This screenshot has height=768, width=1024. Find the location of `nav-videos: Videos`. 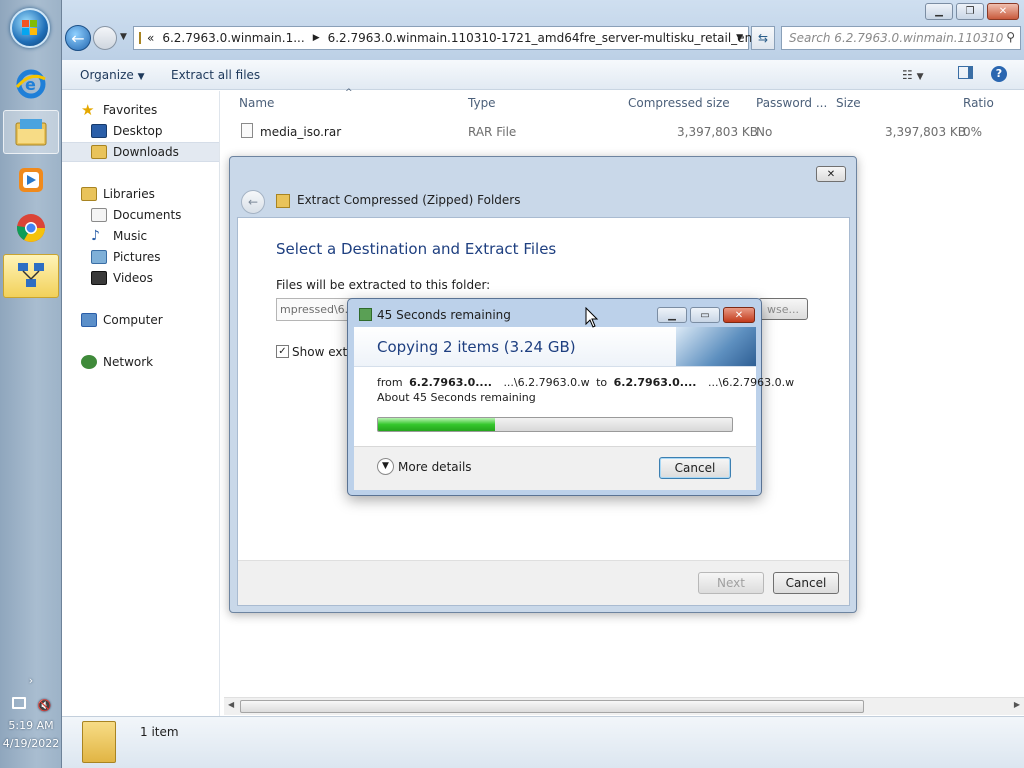

nav-videos: Videos is located at coordinates (140, 278).